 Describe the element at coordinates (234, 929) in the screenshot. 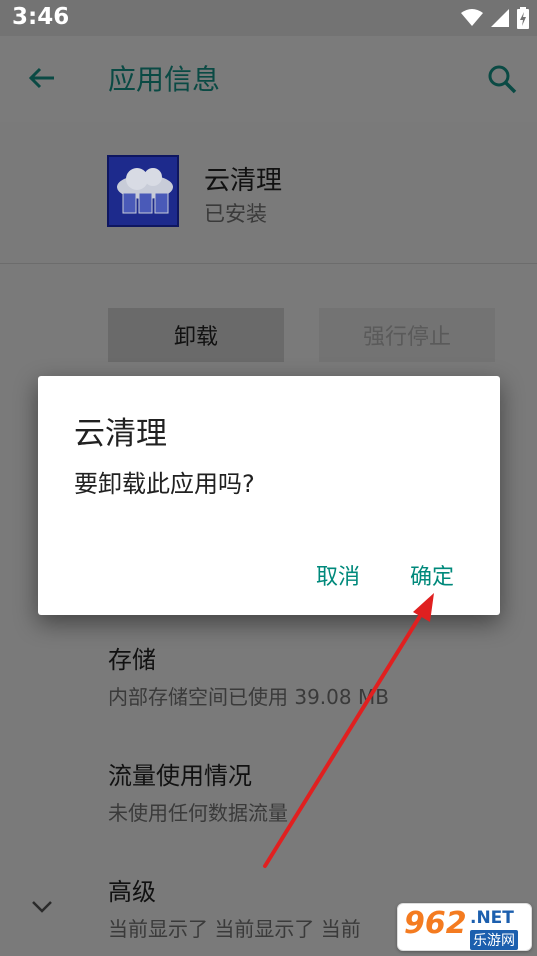

I see `advanced-subtitle: 当前显示了 当前显示了 当前` at that location.